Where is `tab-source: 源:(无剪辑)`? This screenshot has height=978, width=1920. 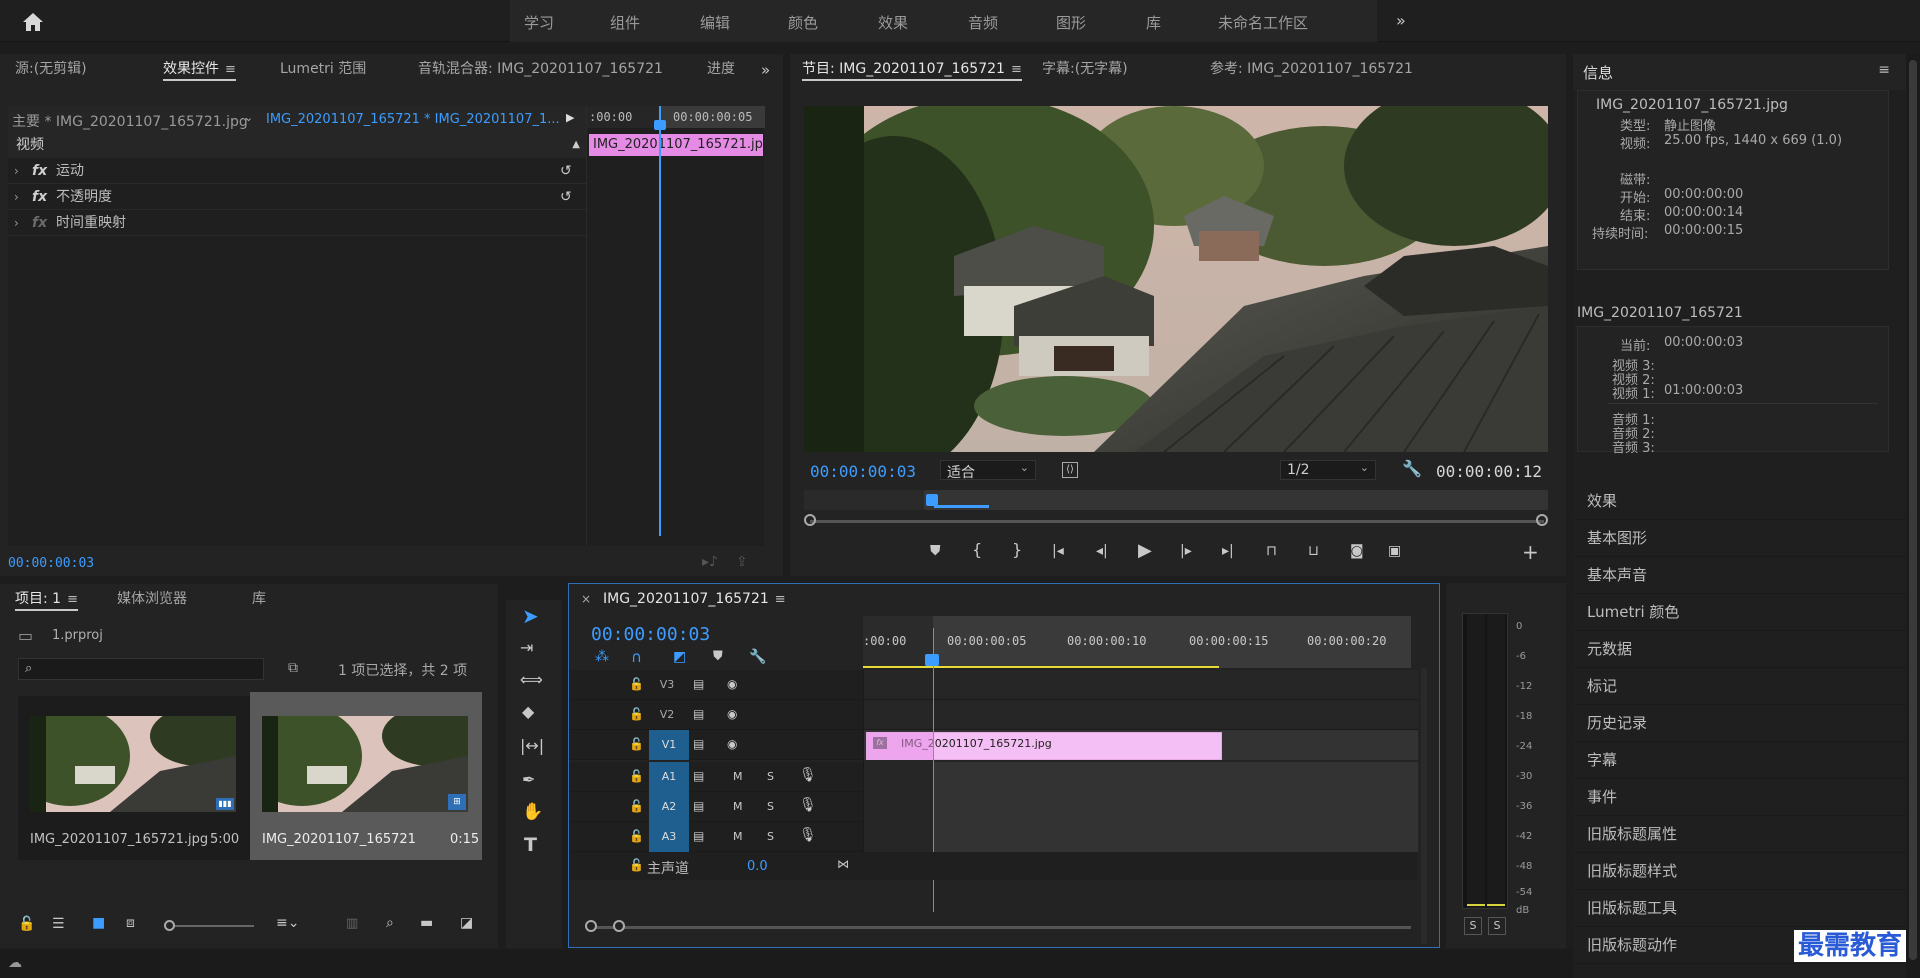 tab-source: 源:(无剪辑) is located at coordinates (51, 69).